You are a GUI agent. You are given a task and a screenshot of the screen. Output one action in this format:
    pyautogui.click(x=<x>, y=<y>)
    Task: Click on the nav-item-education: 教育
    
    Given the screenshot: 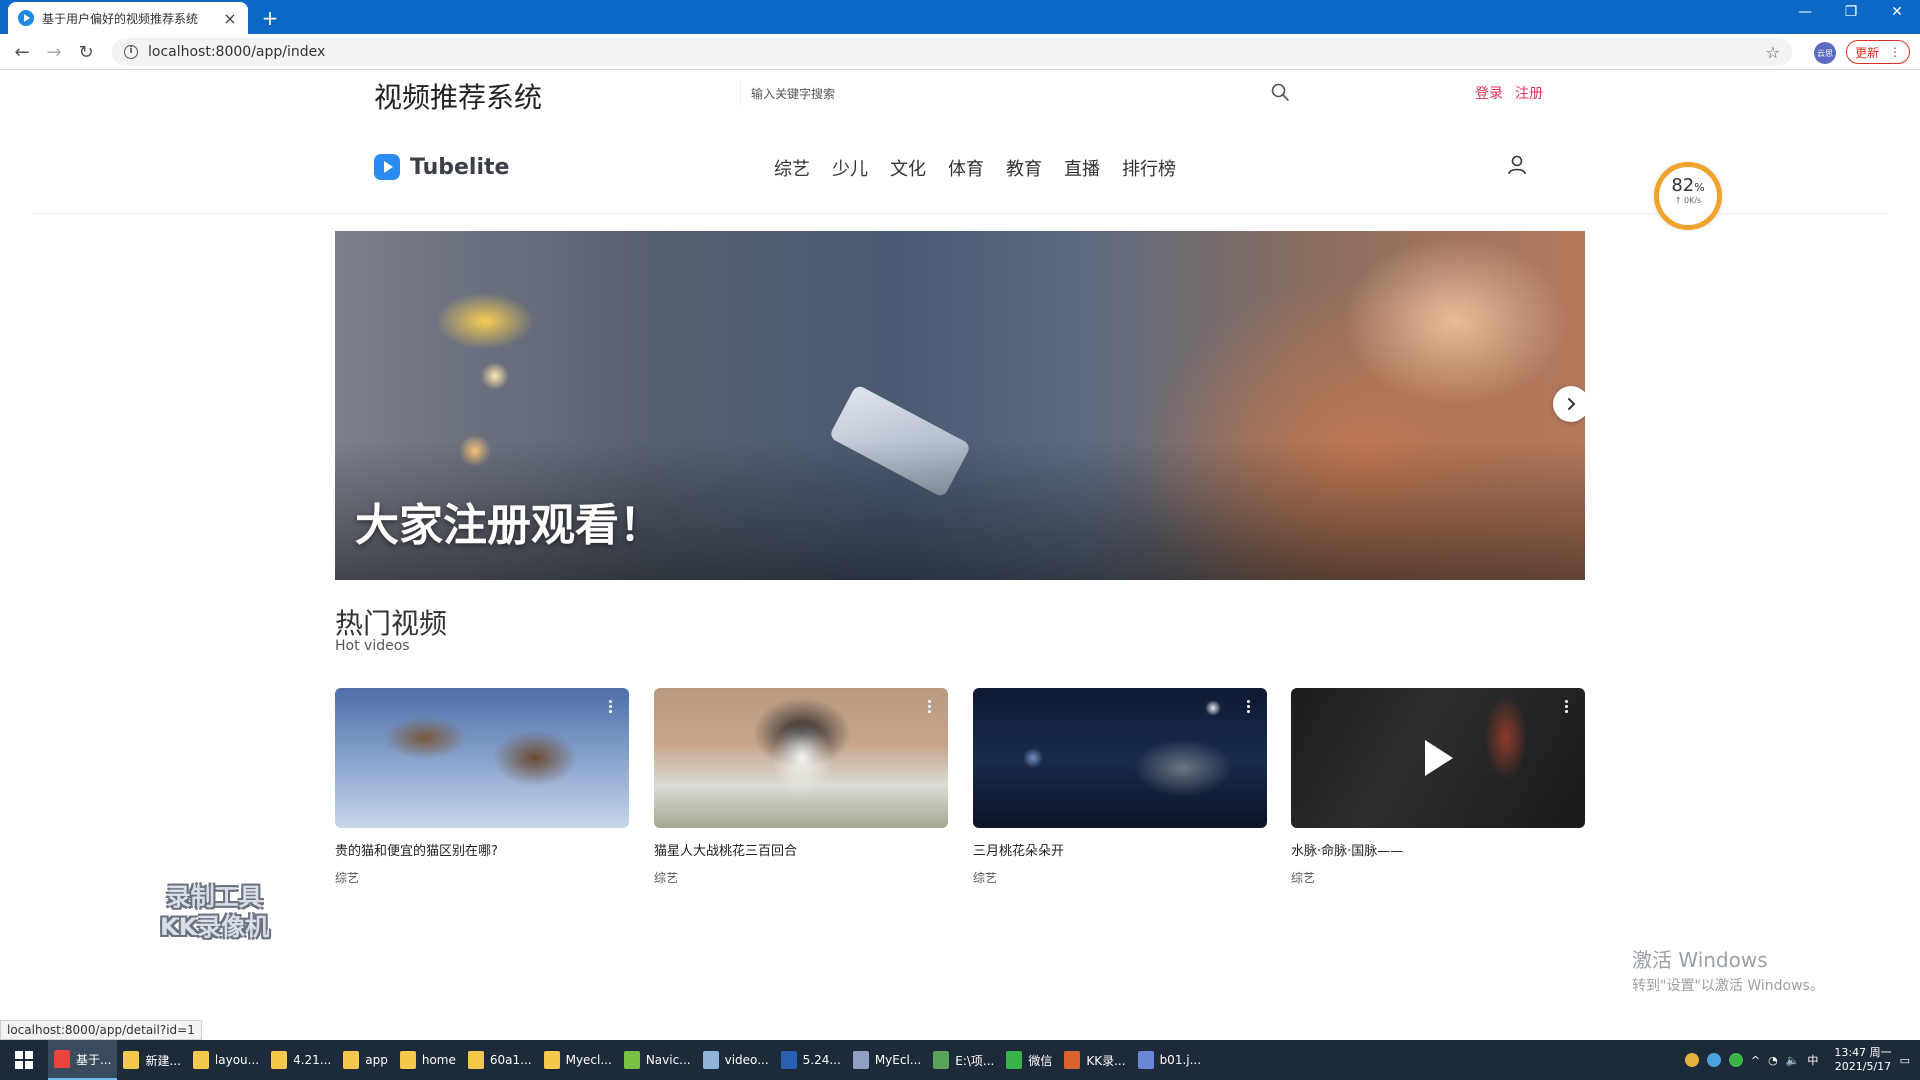 What is the action you would take?
    pyautogui.click(x=1024, y=168)
    